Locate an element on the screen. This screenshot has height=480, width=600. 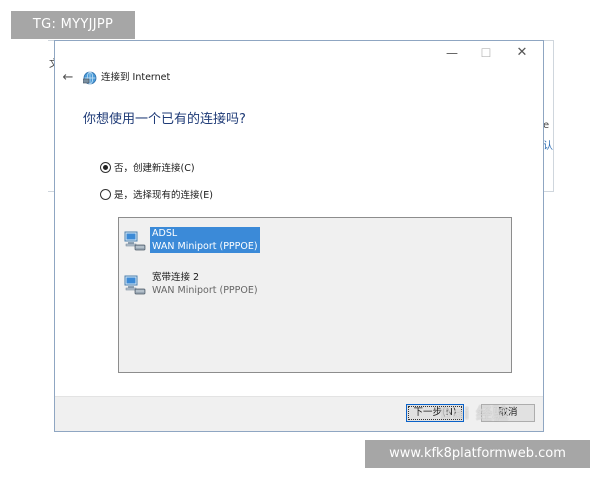
background-window-fragment-right-2: 认 is located at coordinates (548, 146).